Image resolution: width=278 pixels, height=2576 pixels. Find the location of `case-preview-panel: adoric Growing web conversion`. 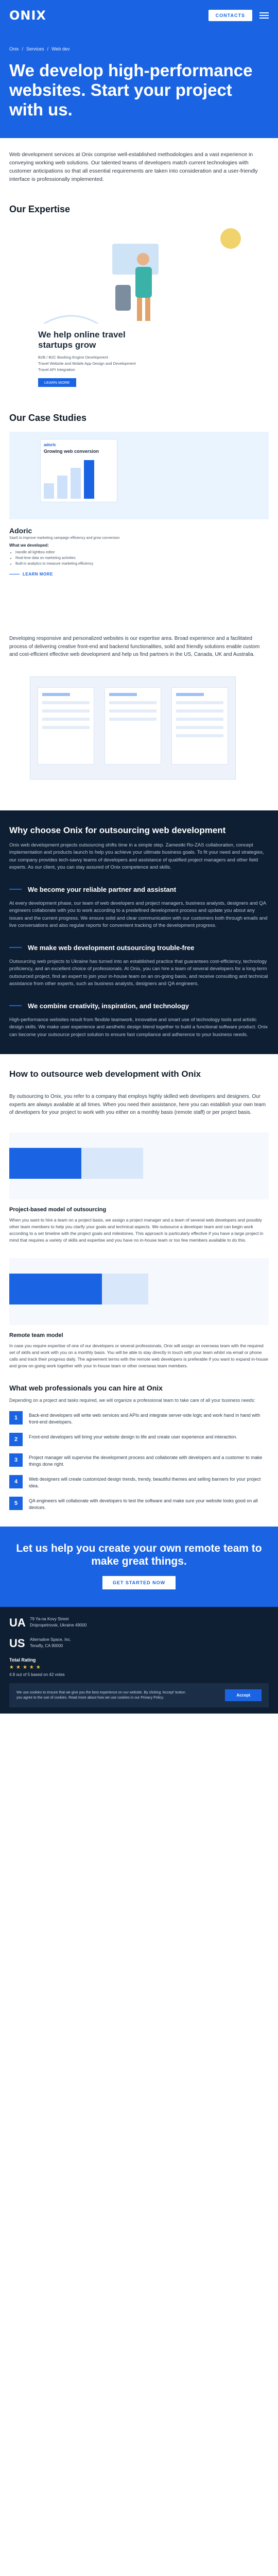

case-preview-panel: adoric Growing web conversion is located at coordinates (78, 471).